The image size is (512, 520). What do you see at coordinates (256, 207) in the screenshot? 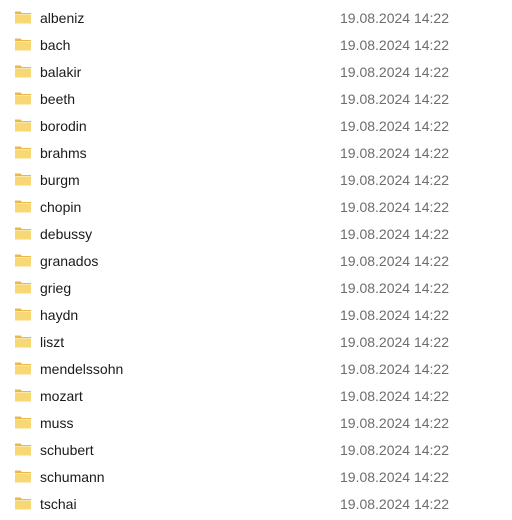
I see `list-item: chopin 19.08.2024 14:22` at bounding box center [256, 207].